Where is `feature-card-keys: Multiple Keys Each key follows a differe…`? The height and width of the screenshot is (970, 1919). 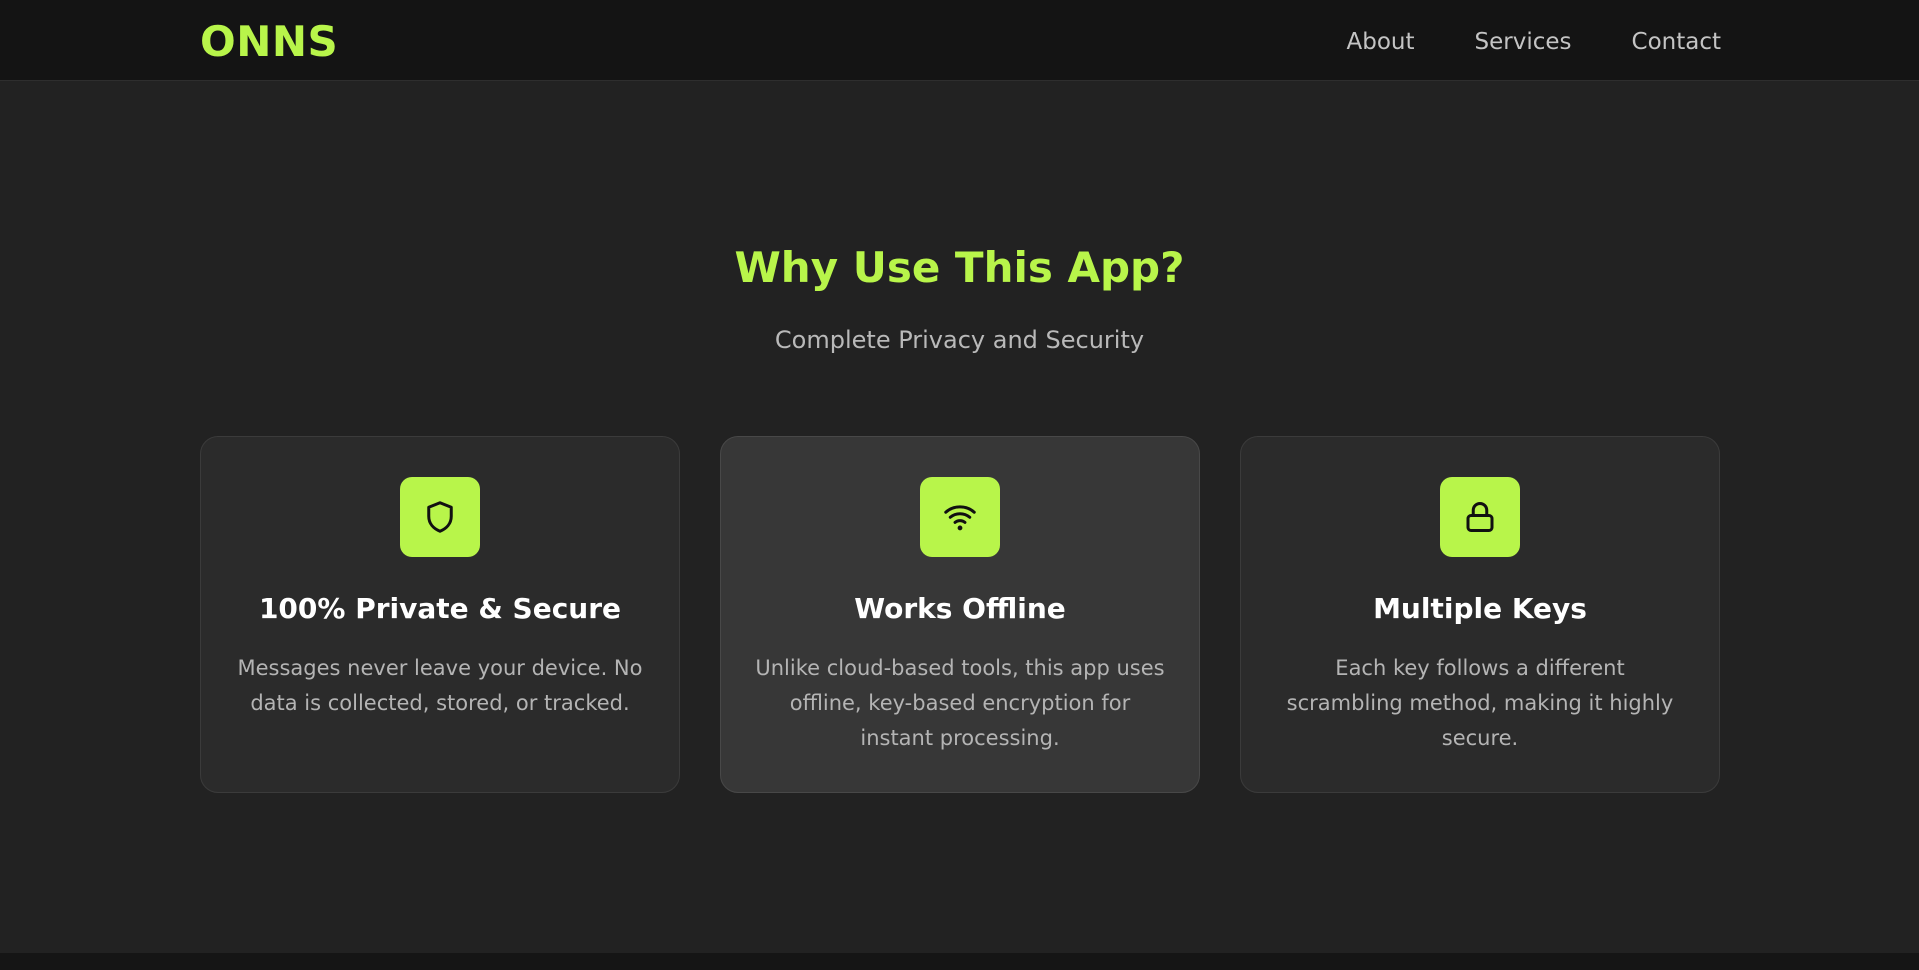
feature-card-keys: Multiple Keys Each key follows a differe… is located at coordinates (1480, 614).